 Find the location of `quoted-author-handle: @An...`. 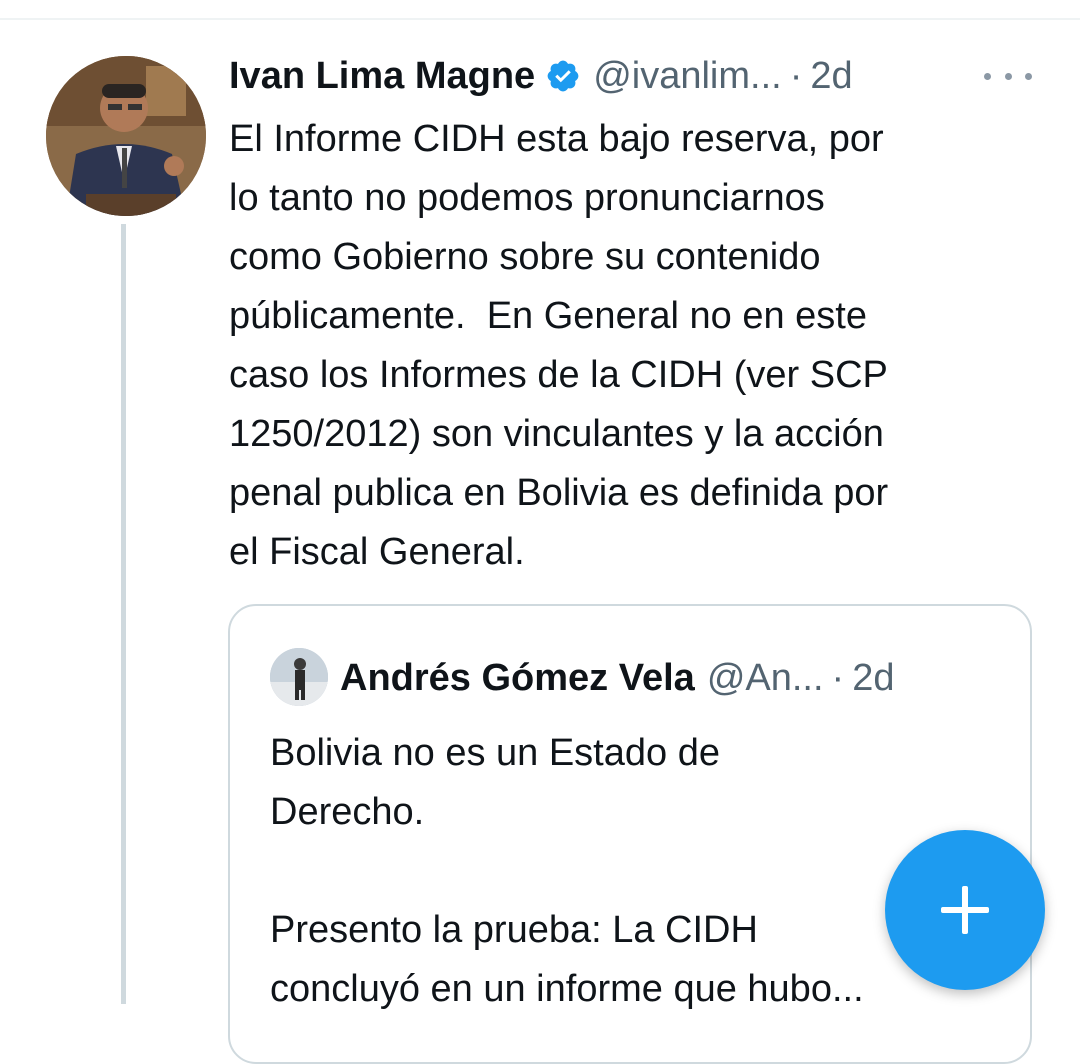

quoted-author-handle: @An... is located at coordinates (765, 678).